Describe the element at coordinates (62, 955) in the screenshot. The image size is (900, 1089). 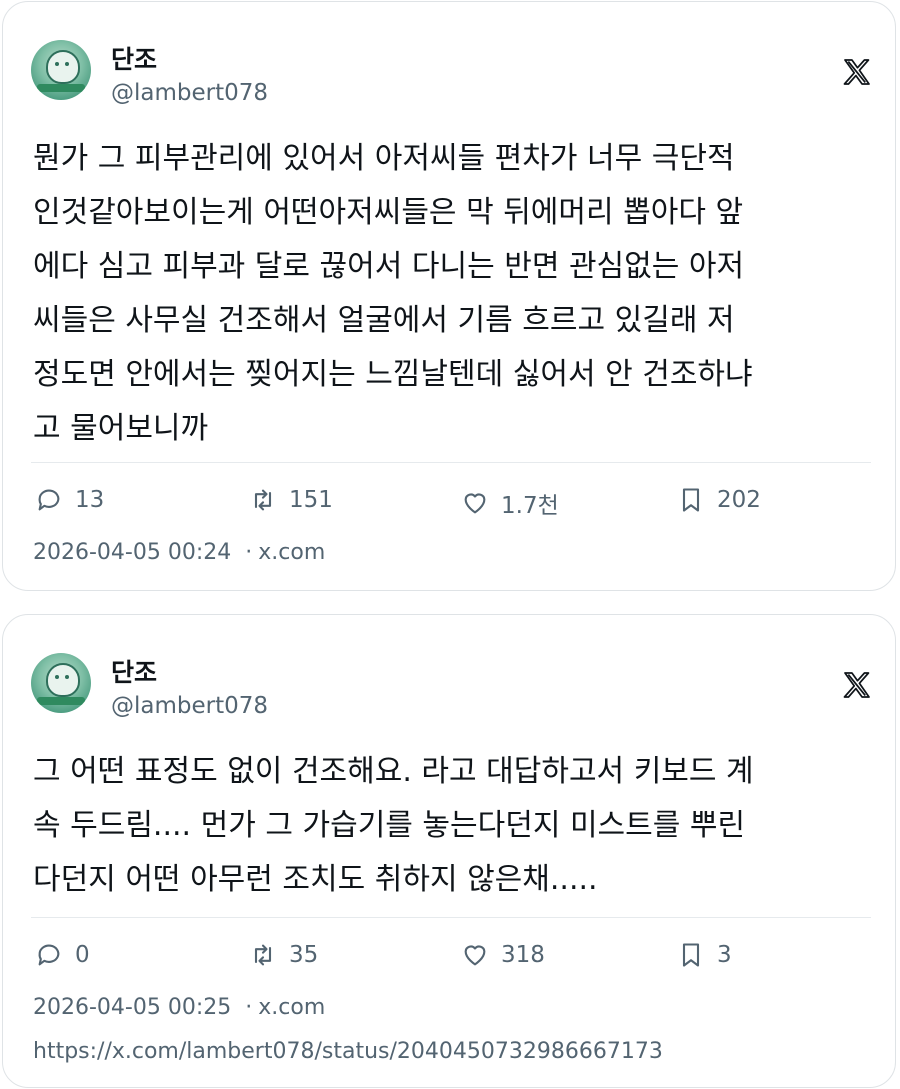
I see `reply-button: 0` at that location.